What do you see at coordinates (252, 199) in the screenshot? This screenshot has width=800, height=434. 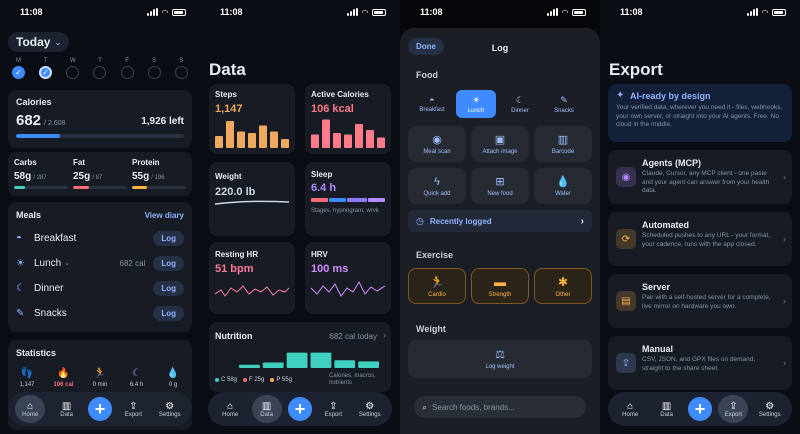 I see `weight-card: Weight 220.0 lb` at bounding box center [252, 199].